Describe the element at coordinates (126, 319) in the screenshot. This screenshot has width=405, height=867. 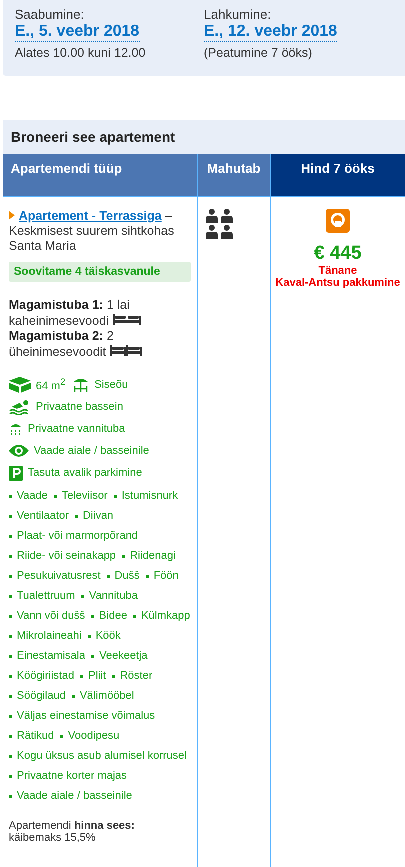
I see `double-bed-icon` at that location.